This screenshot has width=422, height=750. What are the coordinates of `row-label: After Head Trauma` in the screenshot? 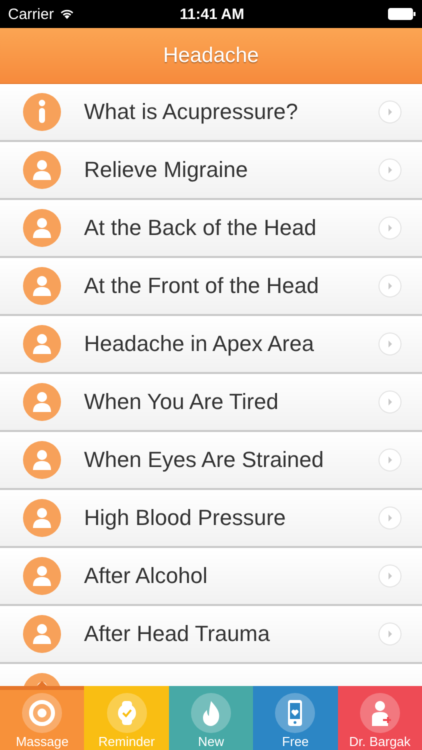 It's located at (177, 634).